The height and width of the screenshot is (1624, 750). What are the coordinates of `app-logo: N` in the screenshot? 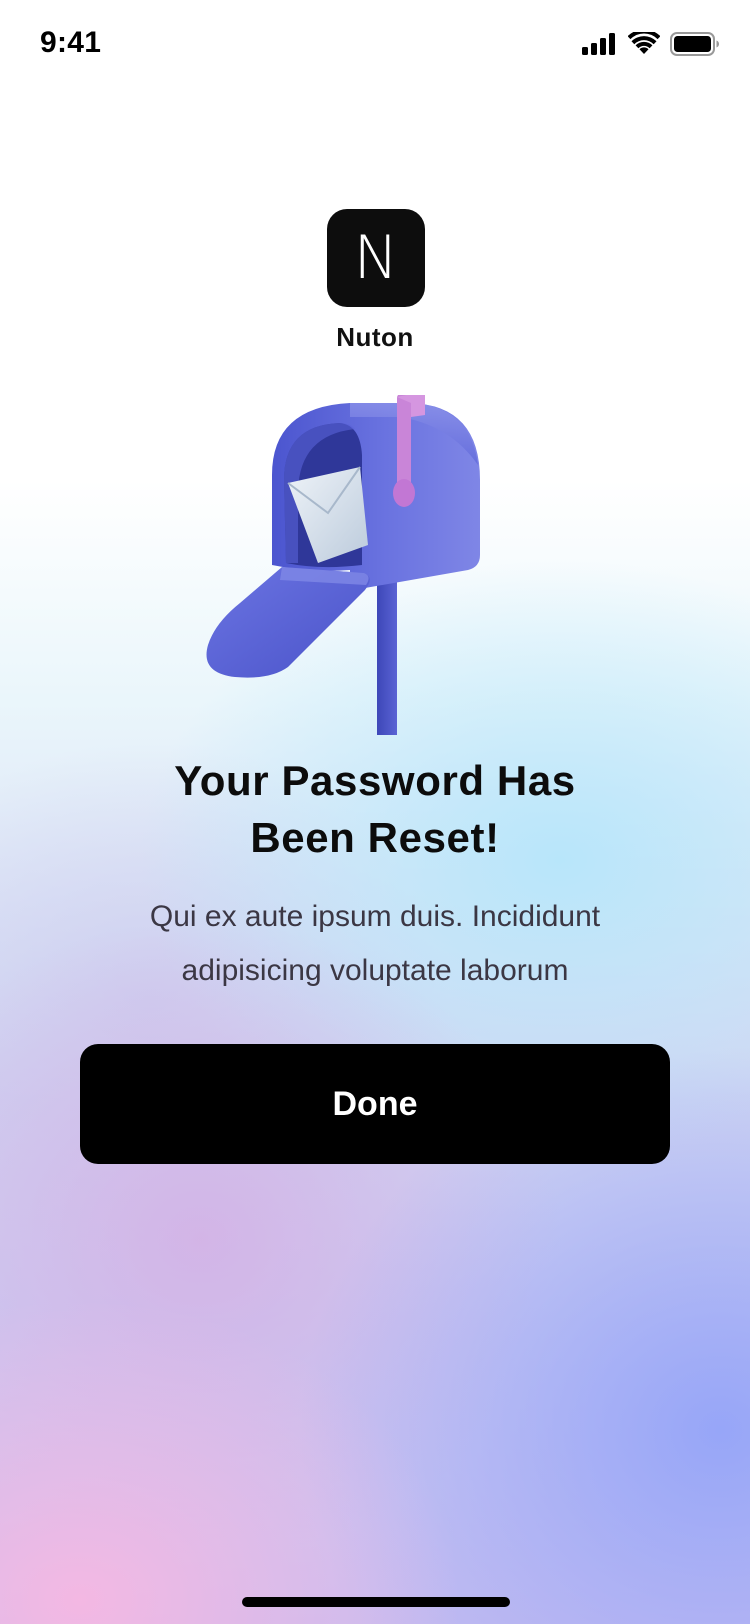 It's located at (376, 258).